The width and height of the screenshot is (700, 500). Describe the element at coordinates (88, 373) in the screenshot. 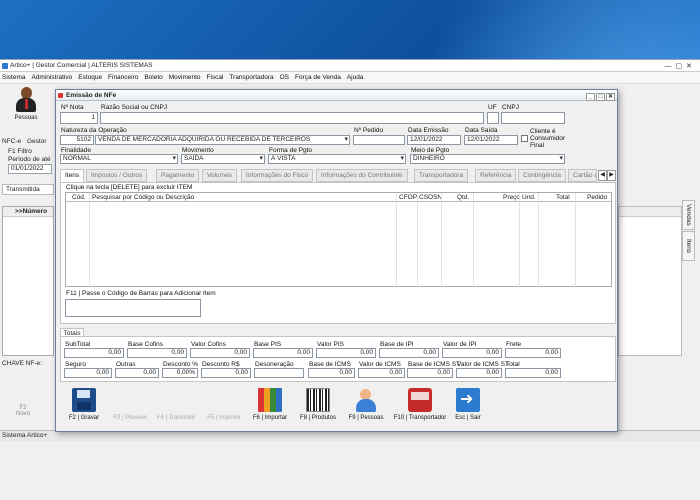

I see `seguro-field: 0,00` at that location.